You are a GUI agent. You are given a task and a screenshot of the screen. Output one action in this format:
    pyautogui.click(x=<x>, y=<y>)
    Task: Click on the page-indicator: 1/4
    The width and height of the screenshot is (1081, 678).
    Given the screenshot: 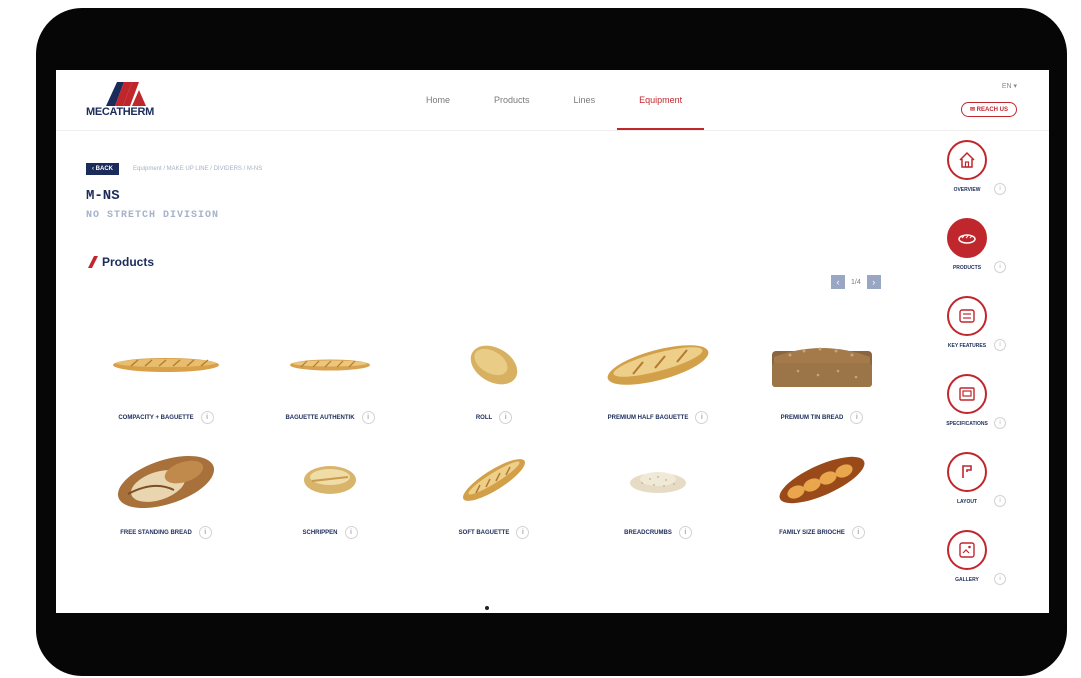 What is the action you would take?
    pyautogui.click(x=856, y=282)
    